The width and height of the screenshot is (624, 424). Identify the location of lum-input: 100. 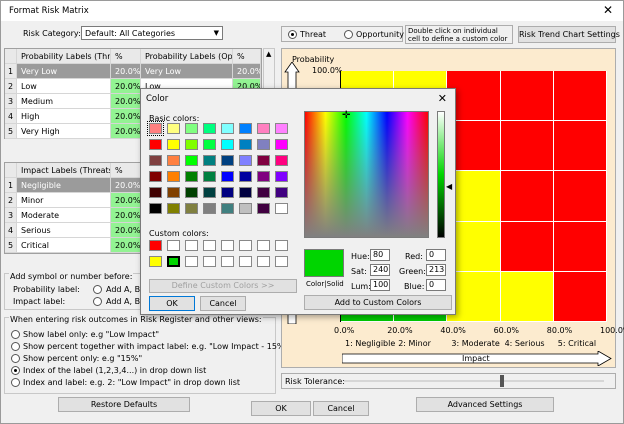
(380, 285).